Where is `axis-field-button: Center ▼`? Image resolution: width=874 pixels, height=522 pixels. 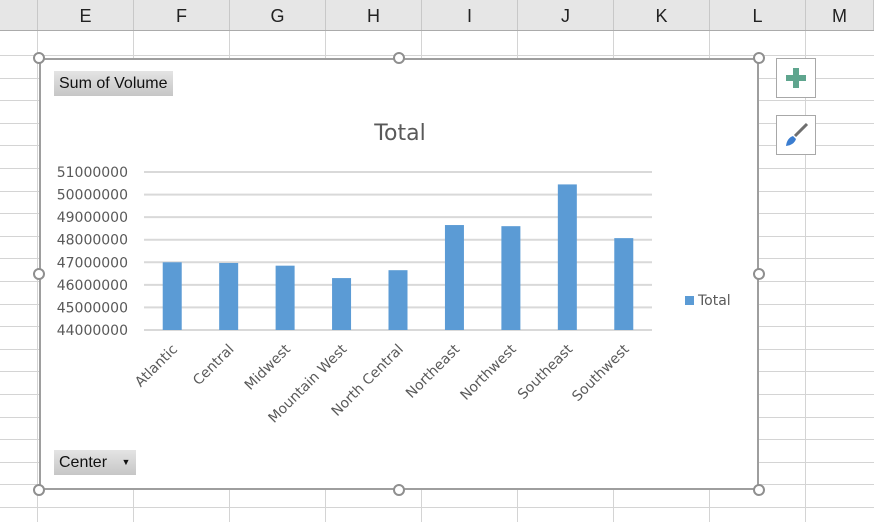
axis-field-button: Center ▼ is located at coordinates (95, 462).